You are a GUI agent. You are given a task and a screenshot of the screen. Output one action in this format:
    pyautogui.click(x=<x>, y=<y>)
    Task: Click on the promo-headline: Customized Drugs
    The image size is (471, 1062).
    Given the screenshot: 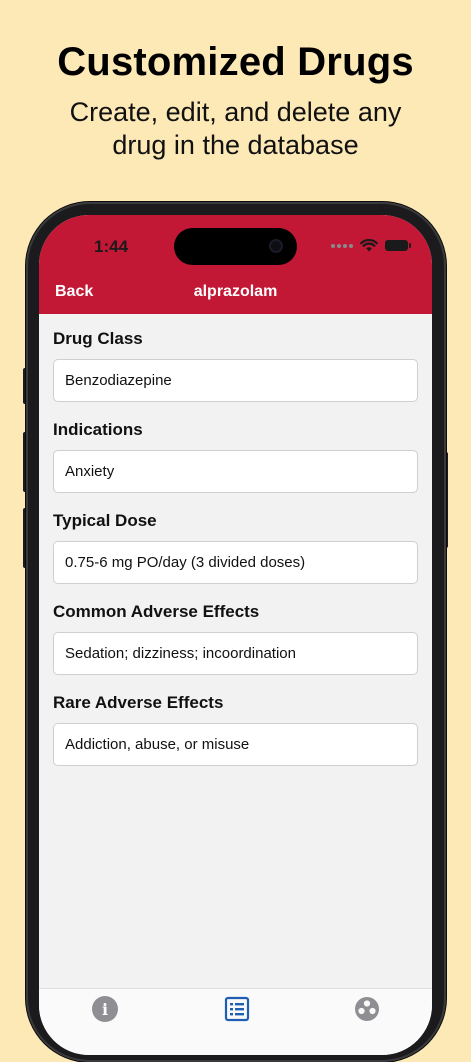 What is the action you would take?
    pyautogui.click(x=235, y=62)
    